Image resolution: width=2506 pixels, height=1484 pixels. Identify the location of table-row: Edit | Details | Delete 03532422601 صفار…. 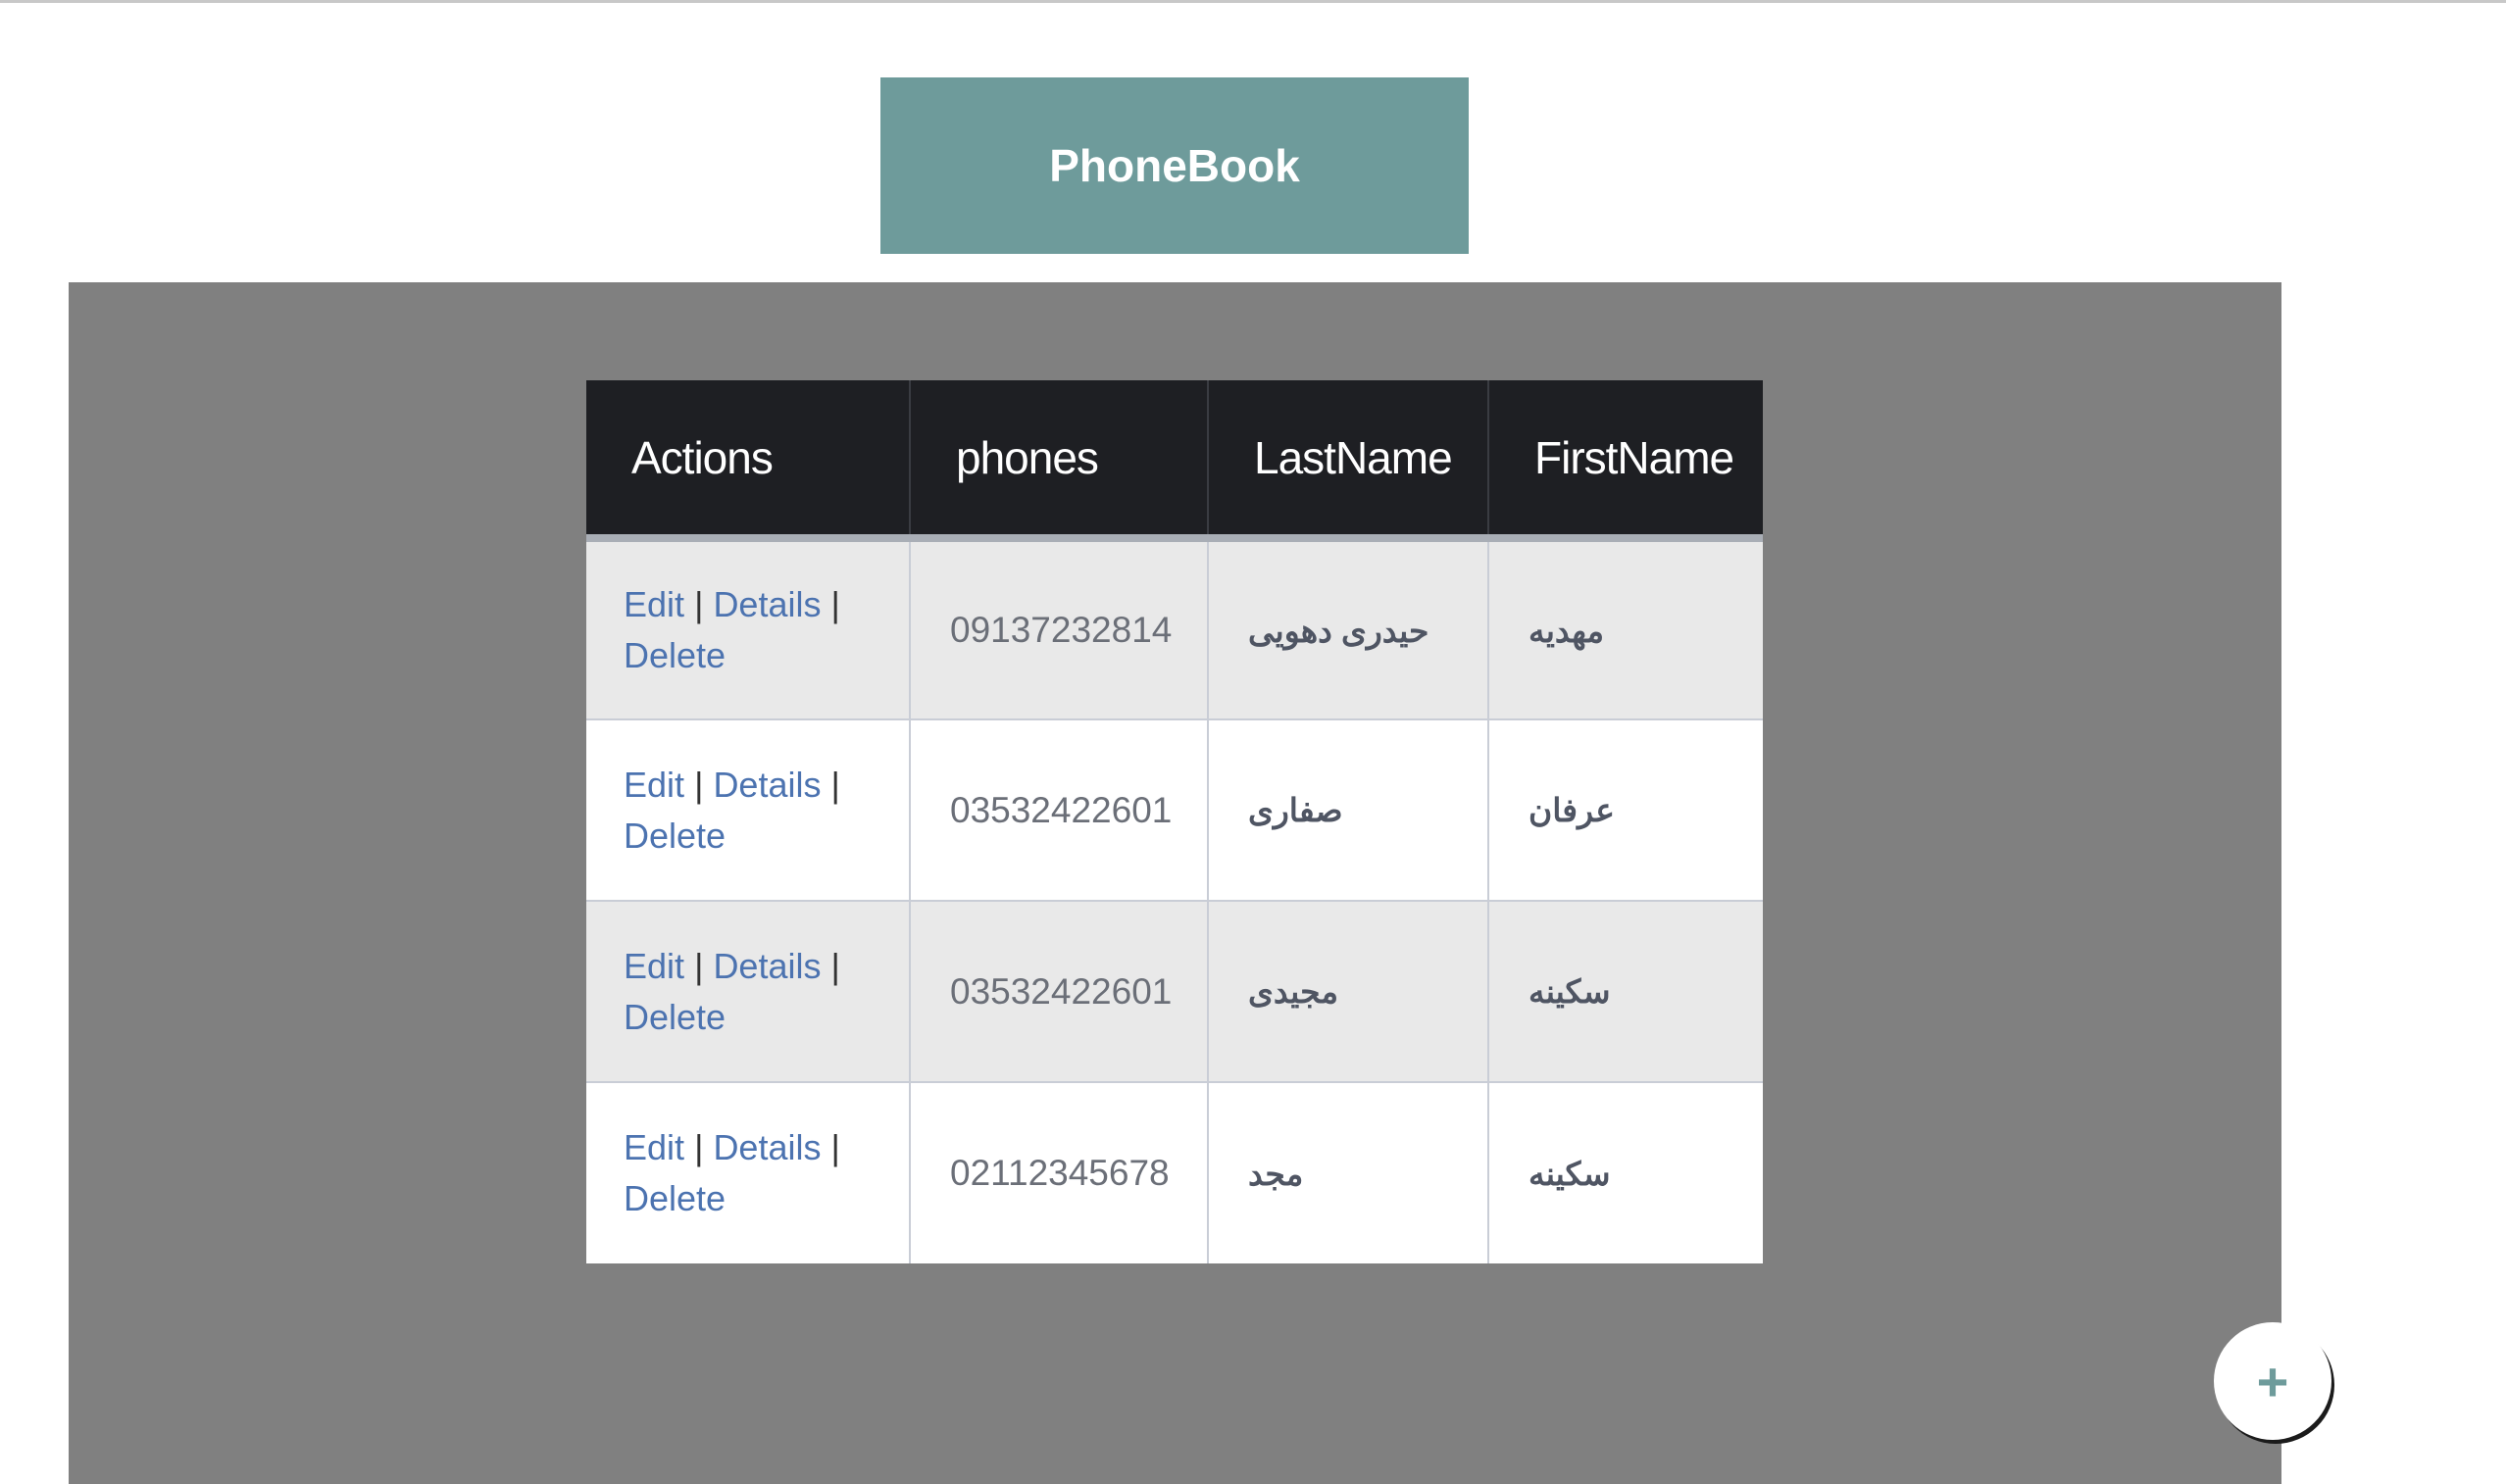
(1174, 809).